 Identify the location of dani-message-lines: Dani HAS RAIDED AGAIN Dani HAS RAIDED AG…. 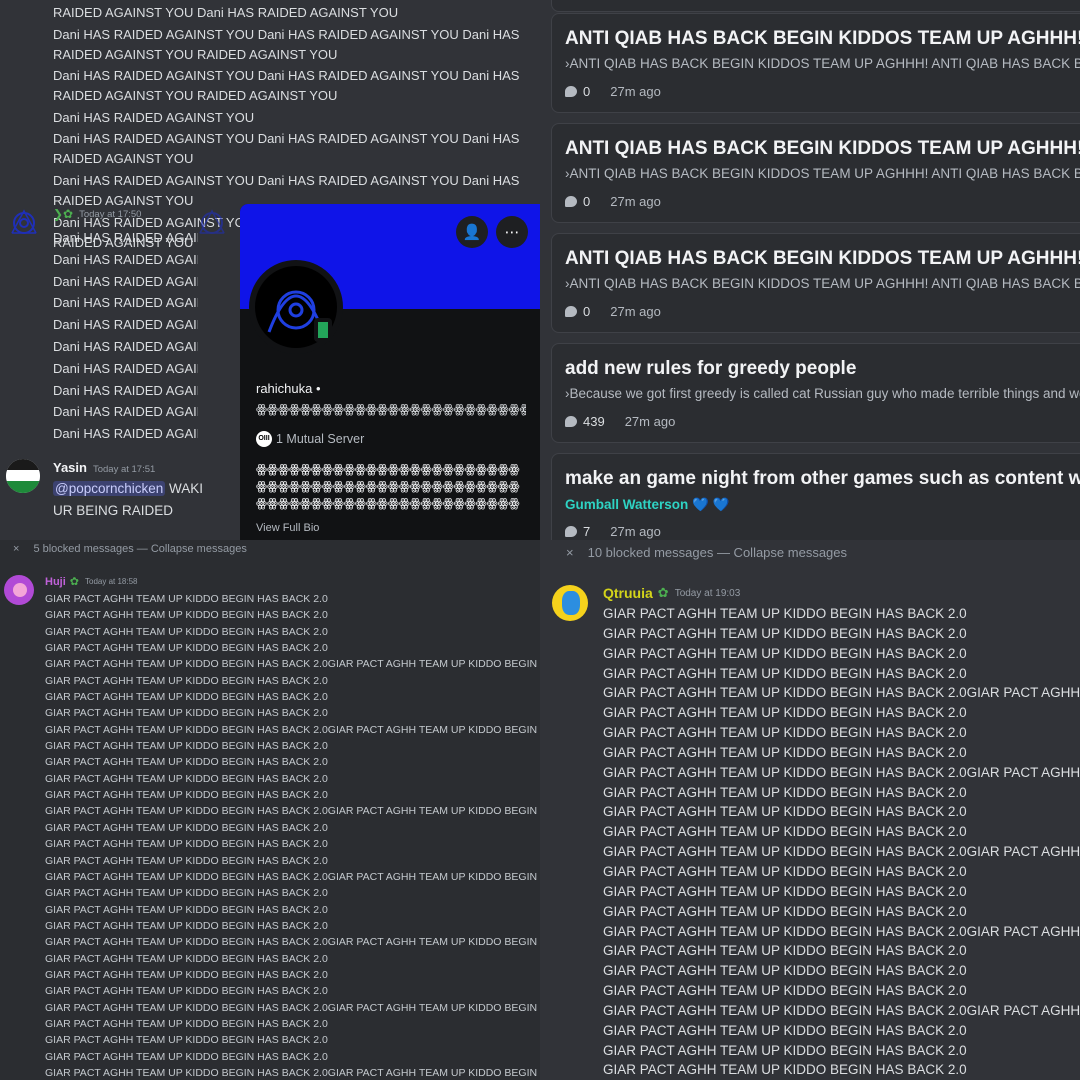
(125, 336).